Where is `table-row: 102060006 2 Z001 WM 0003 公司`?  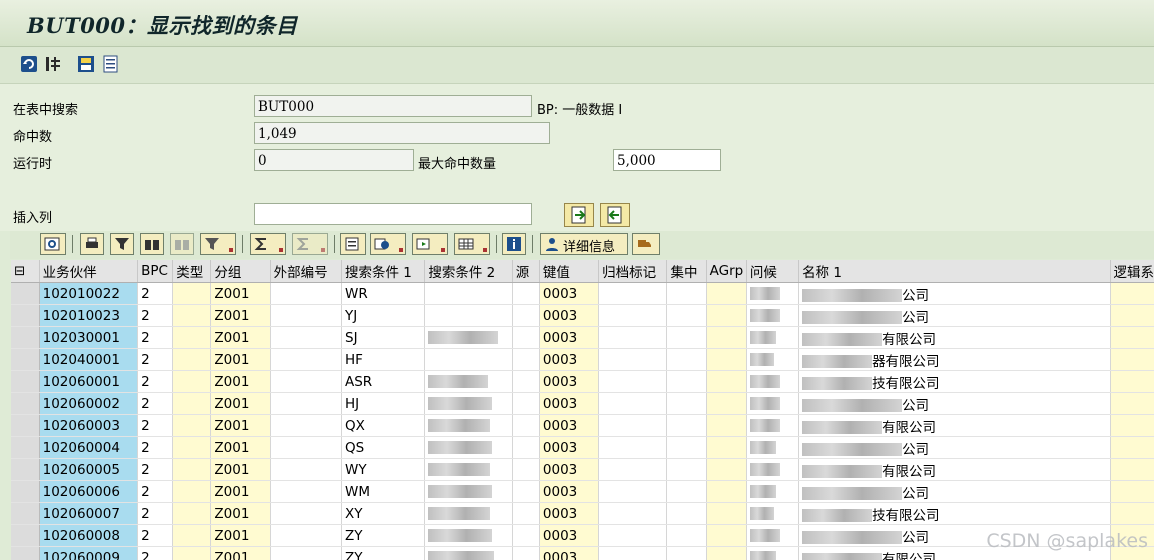
table-row: 102060006 2 Z001 WM 0003 公司 is located at coordinates (582, 491).